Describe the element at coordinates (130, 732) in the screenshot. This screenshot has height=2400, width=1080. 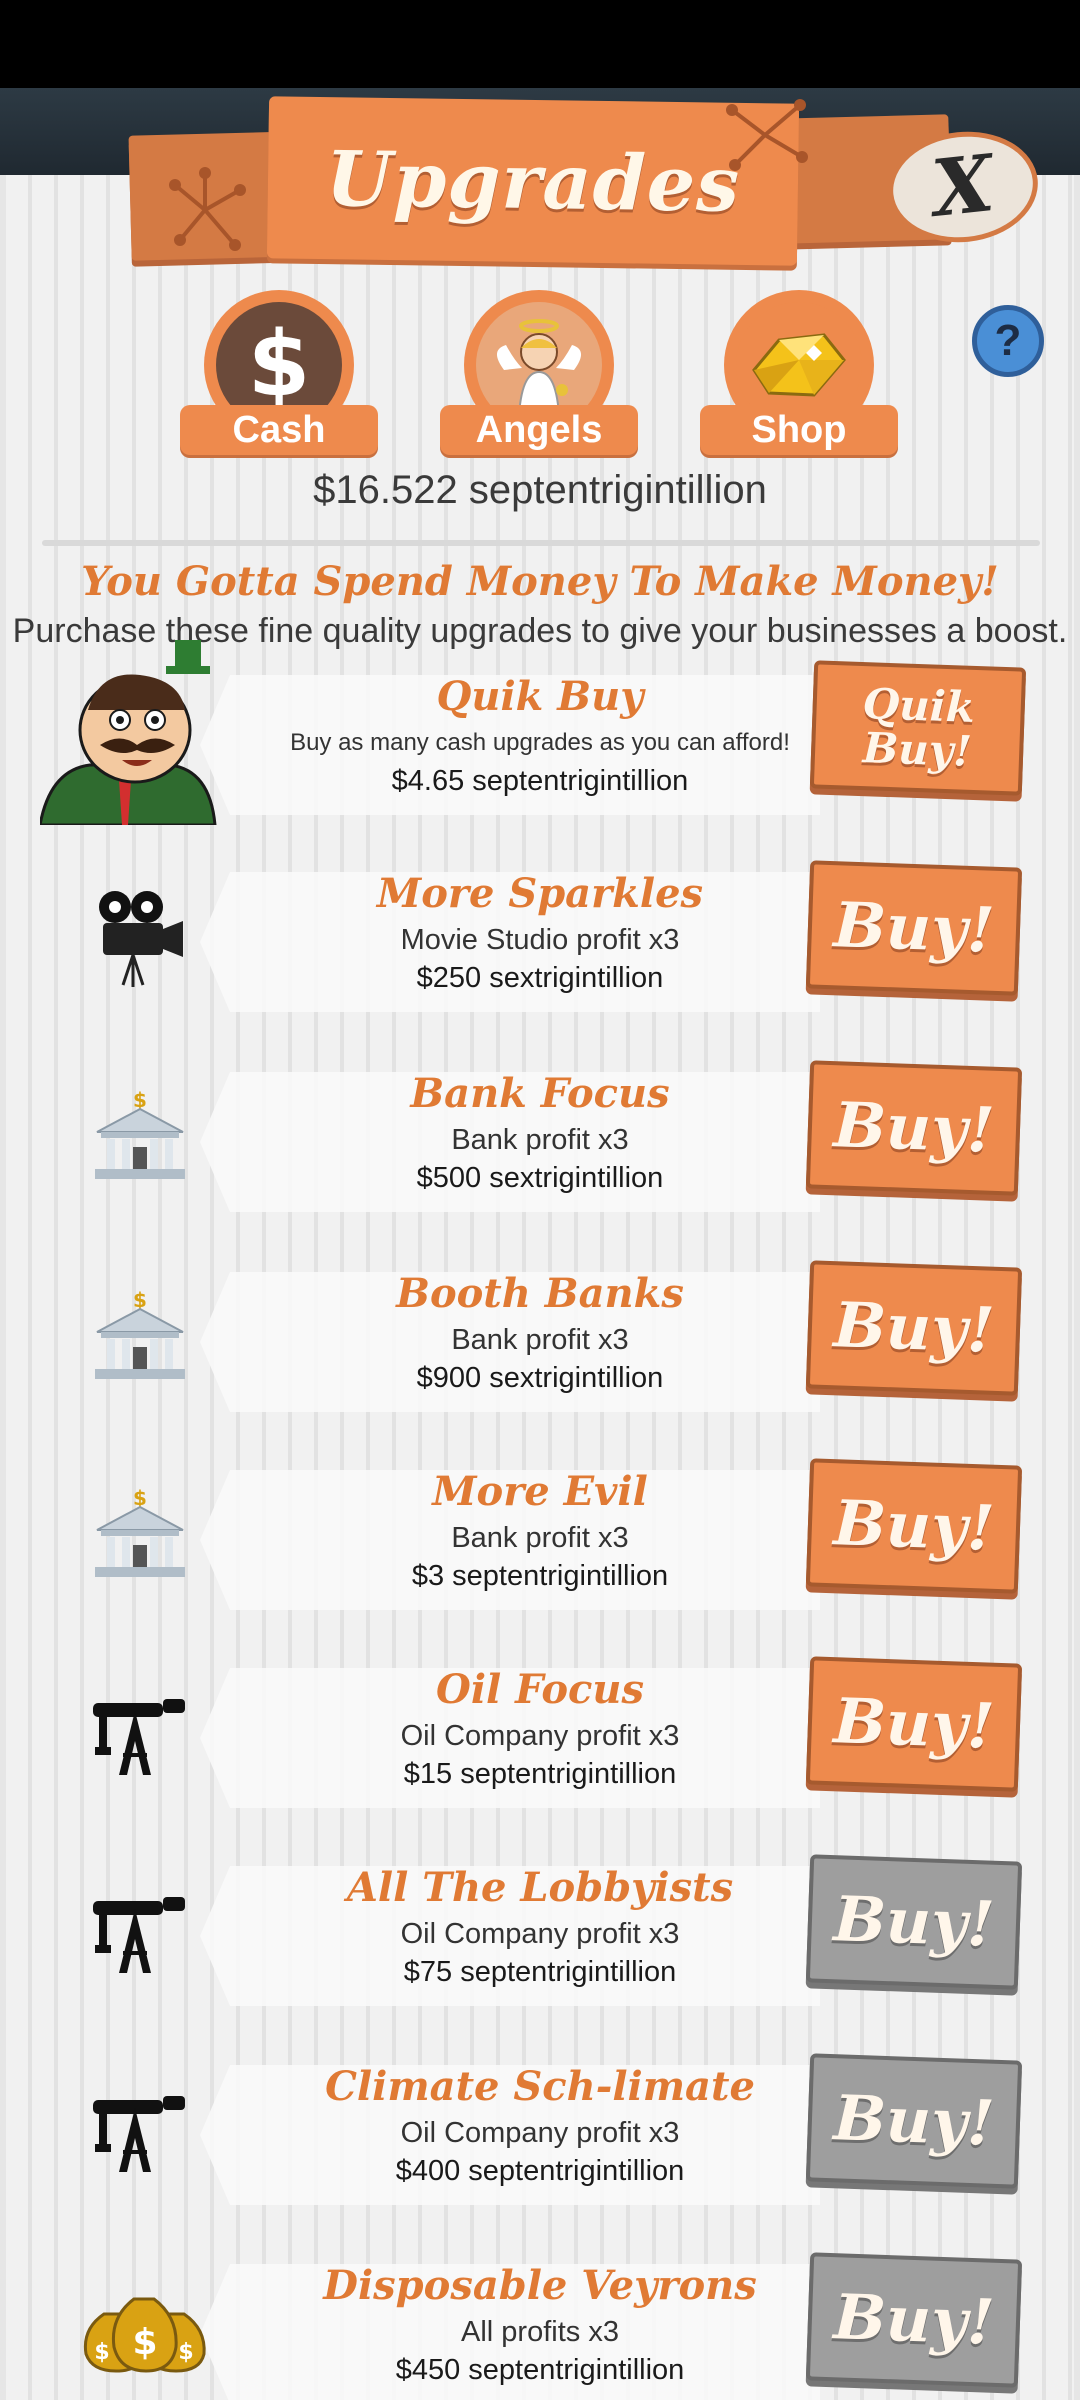
I see `mascot-icon` at that location.